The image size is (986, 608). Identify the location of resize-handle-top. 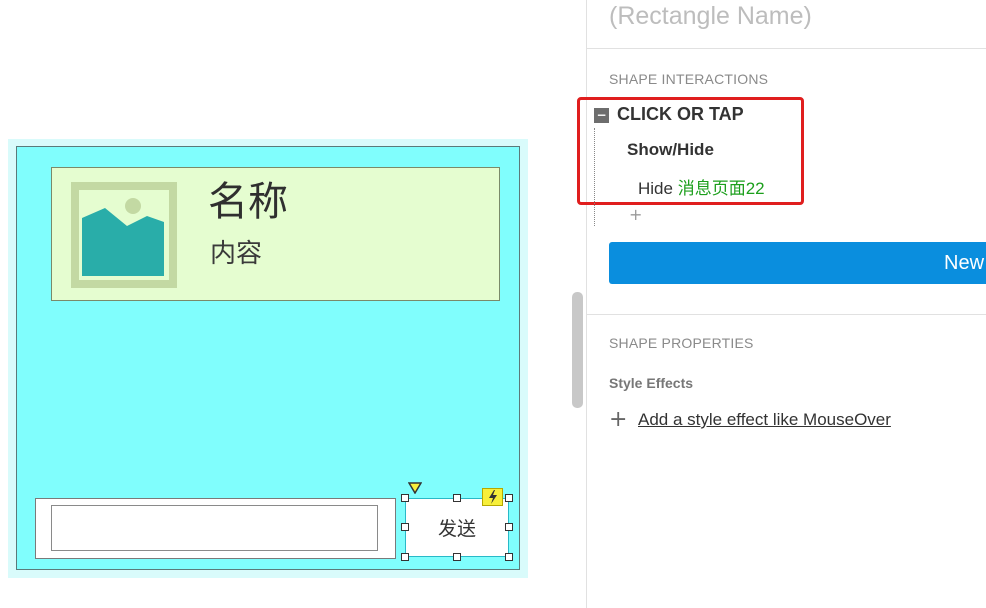
(457, 498).